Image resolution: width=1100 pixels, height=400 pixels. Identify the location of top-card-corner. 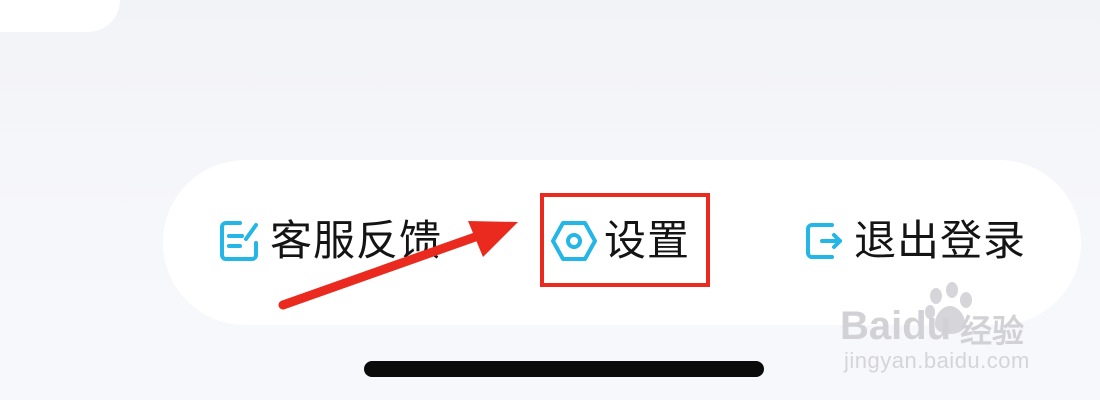
(60, 16).